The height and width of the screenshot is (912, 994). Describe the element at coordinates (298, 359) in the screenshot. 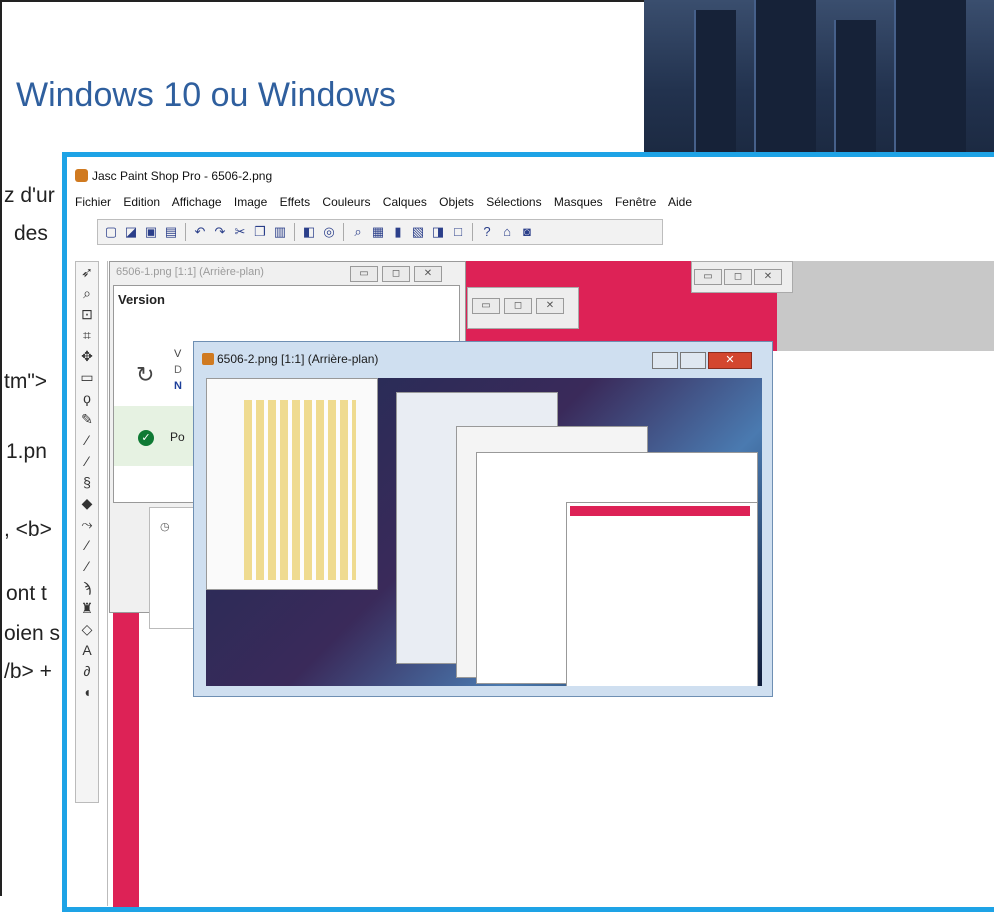

I see `win-img-title-text: 6506-2.png [1:1] (Arrière-plan)` at that location.